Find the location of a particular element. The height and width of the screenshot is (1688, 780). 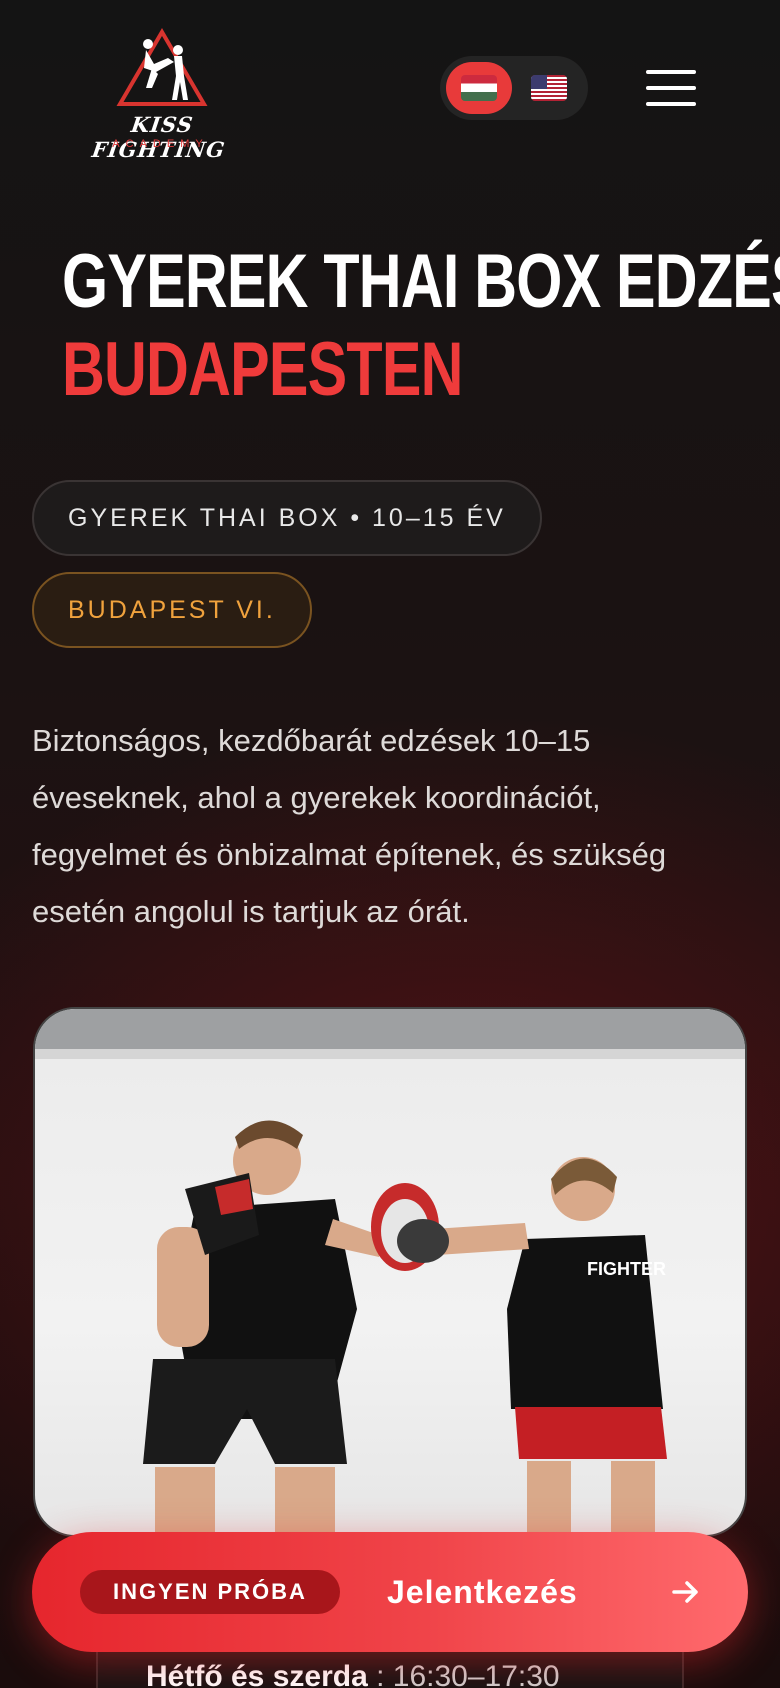

schedule-days: Hétfő és szerda is located at coordinates (257, 1674).